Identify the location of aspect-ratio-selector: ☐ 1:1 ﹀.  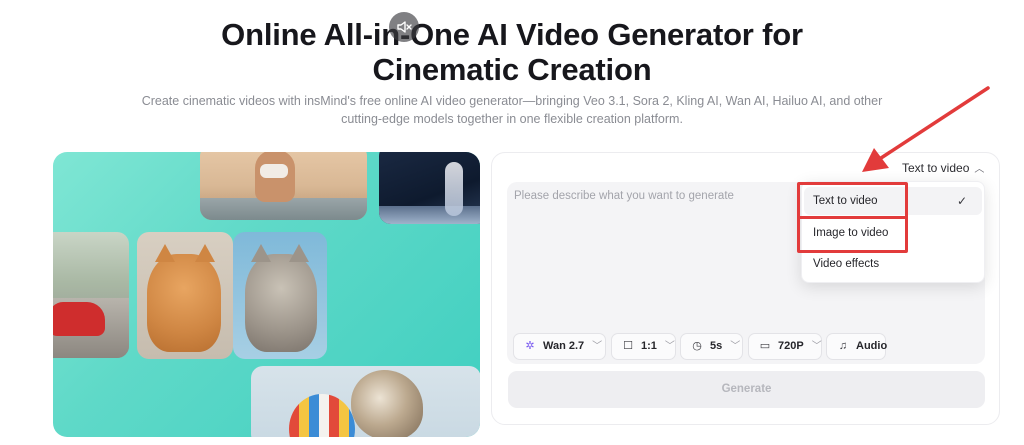
(643, 346).